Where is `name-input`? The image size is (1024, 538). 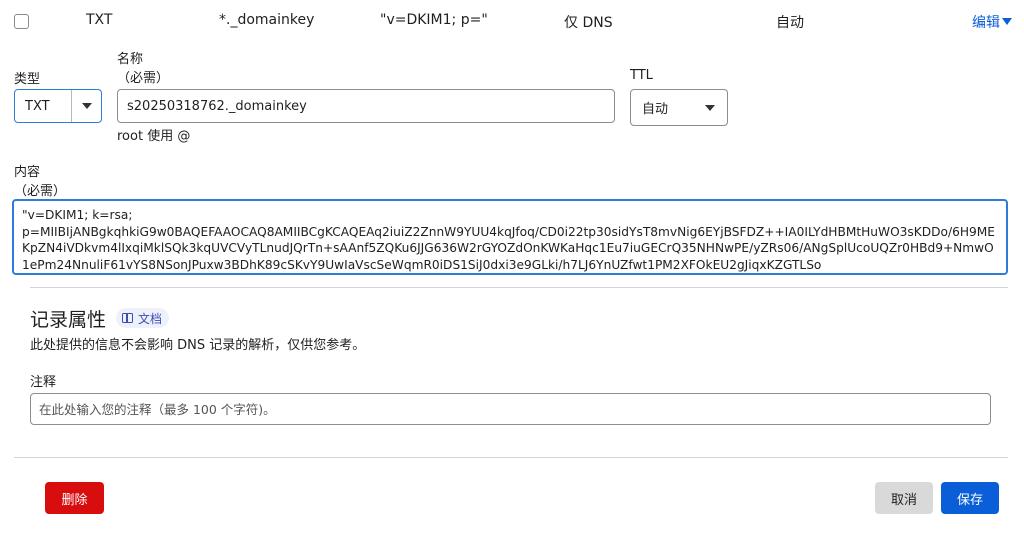
name-input is located at coordinates (366, 106).